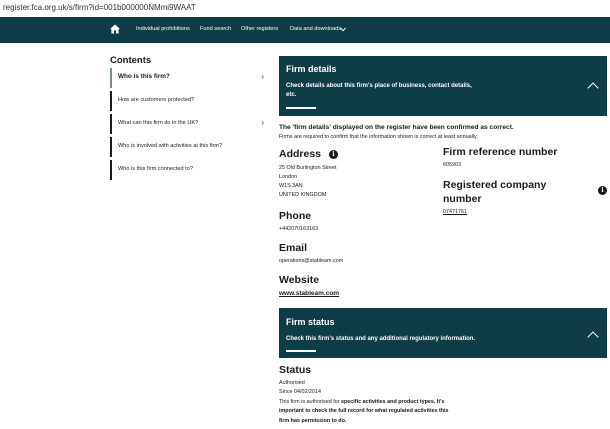 The image size is (610, 429). Describe the element at coordinates (343, 29) in the screenshot. I see `chevron-down-icon` at that location.